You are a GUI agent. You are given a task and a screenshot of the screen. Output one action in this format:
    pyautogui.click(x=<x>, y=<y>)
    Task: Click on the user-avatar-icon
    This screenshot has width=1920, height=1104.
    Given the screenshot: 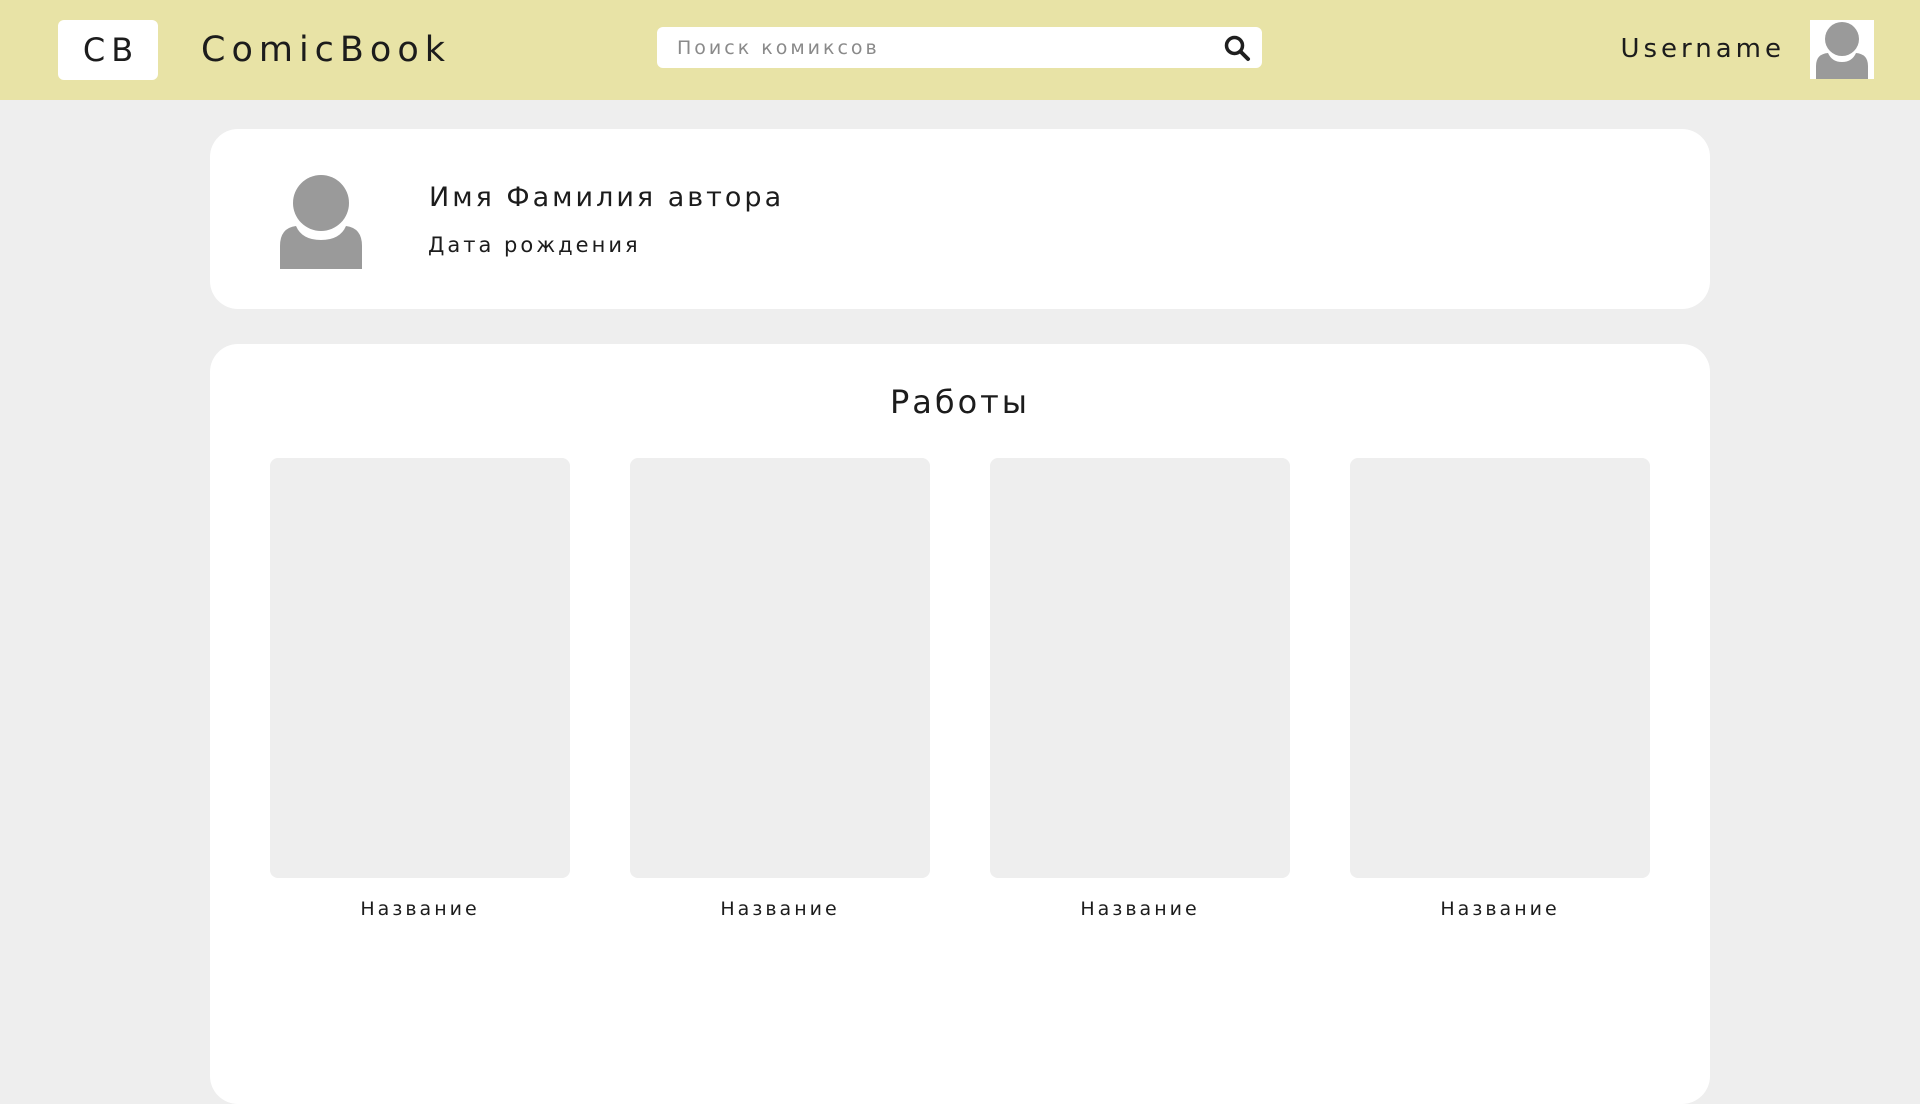 What is the action you would take?
    pyautogui.click(x=1842, y=50)
    